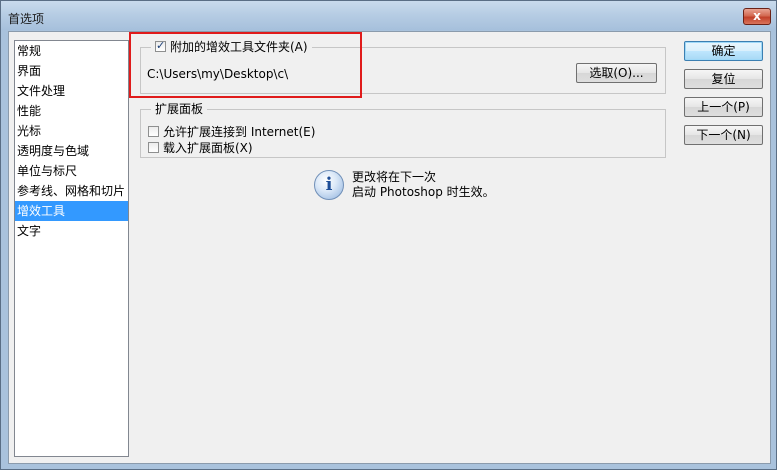 This screenshot has height=470, width=777. I want to click on allow-internet-row: 允许扩展连接到 Internet(E), so click(231, 131).